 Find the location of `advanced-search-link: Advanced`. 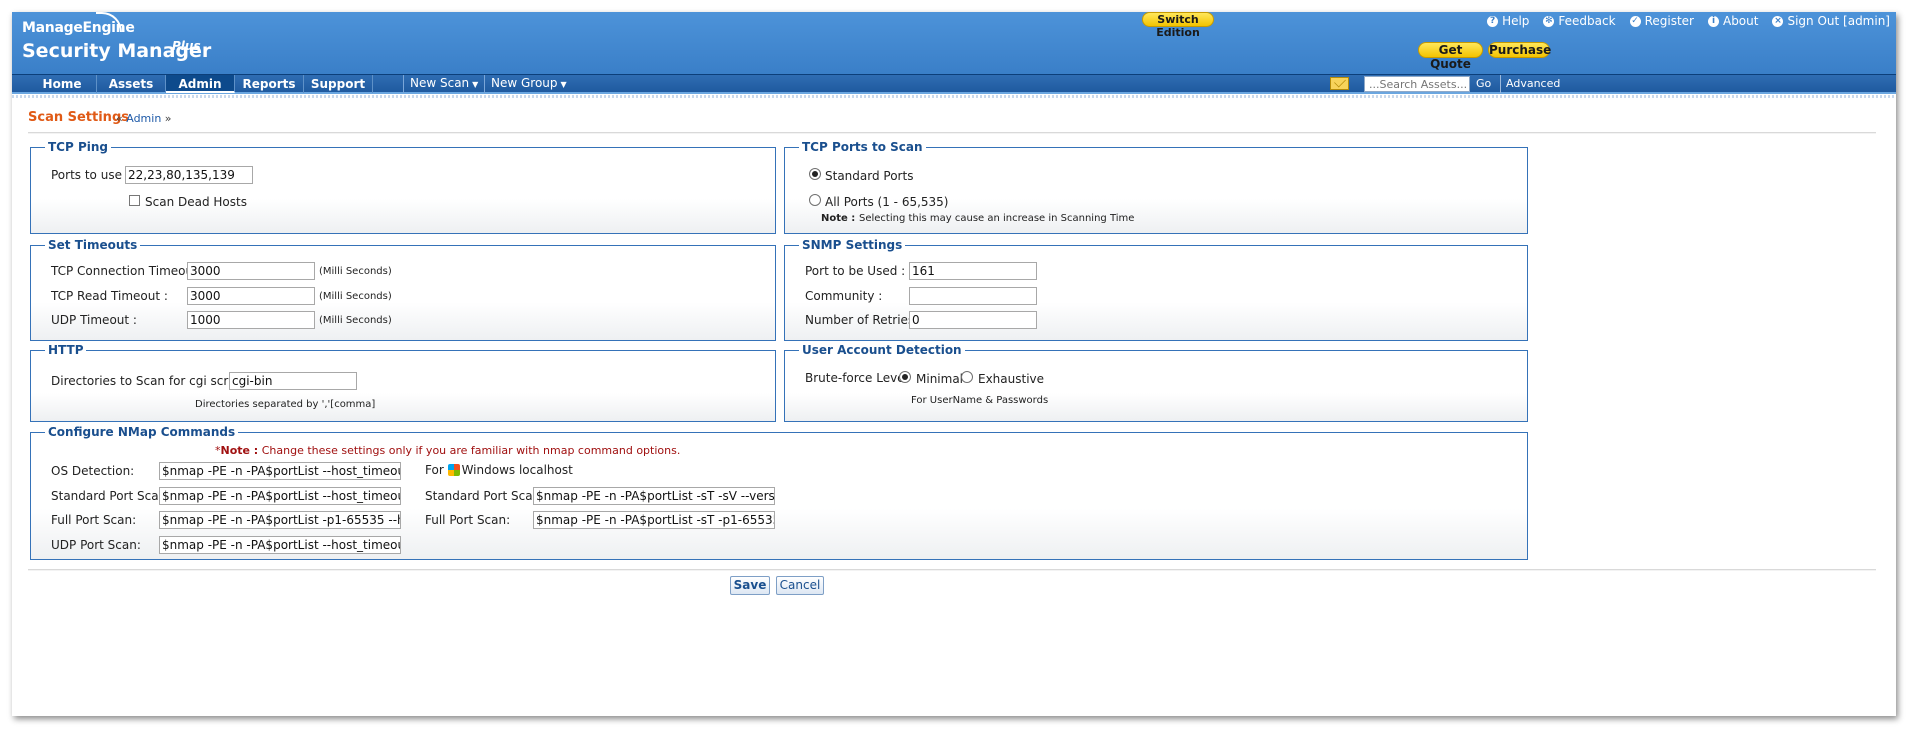

advanced-search-link: Advanced is located at coordinates (1530, 84).